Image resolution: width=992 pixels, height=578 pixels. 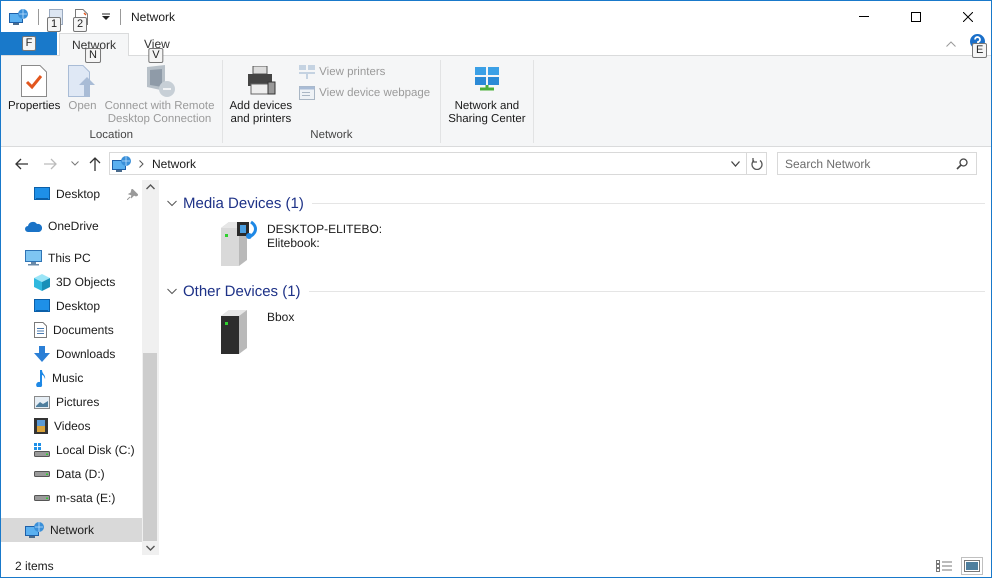 I want to click on sidebar-item-label: Downloads, so click(x=86, y=354).